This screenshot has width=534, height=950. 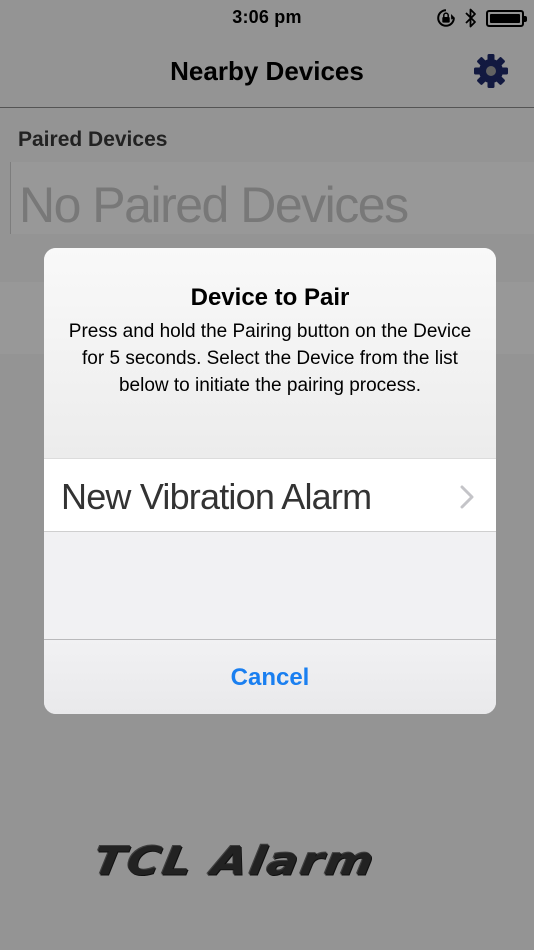 What do you see at coordinates (216, 496) in the screenshot?
I see `device-name: New Vibration Alarm` at bounding box center [216, 496].